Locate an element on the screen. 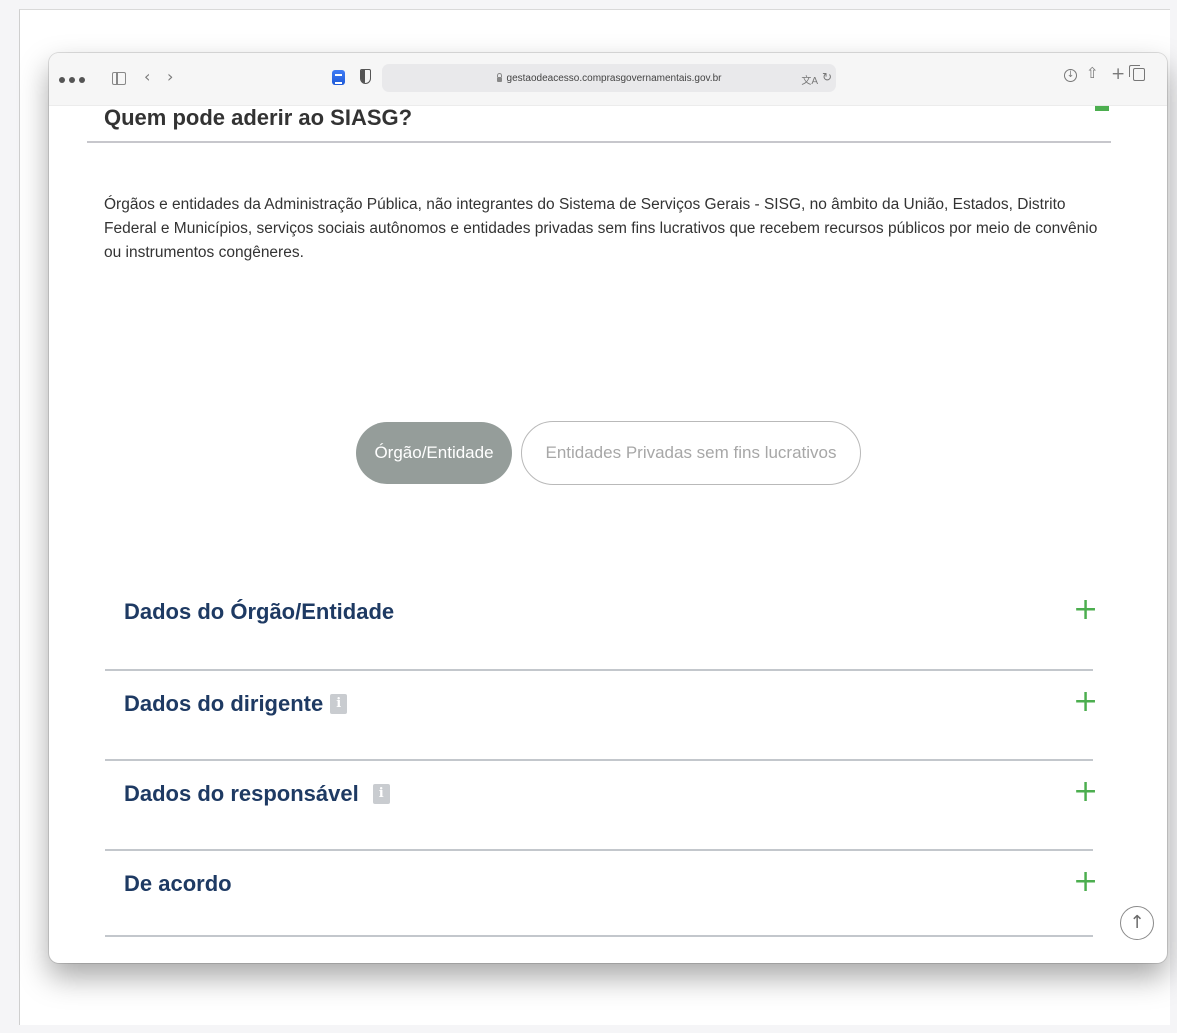 The height and width of the screenshot is (1033, 1177). extension-icon is located at coordinates (338, 77).